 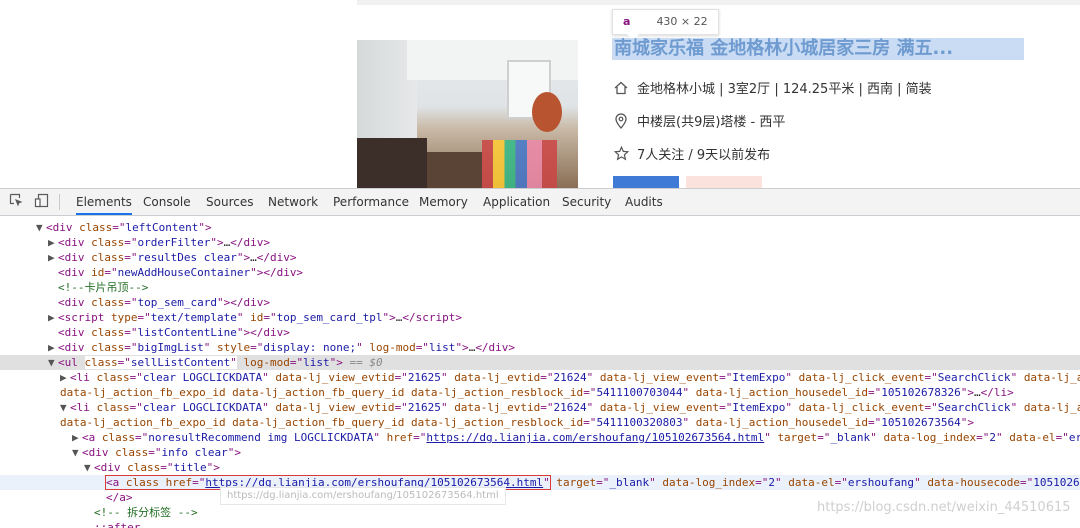 I want to click on home-icon, so click(x=621, y=88).